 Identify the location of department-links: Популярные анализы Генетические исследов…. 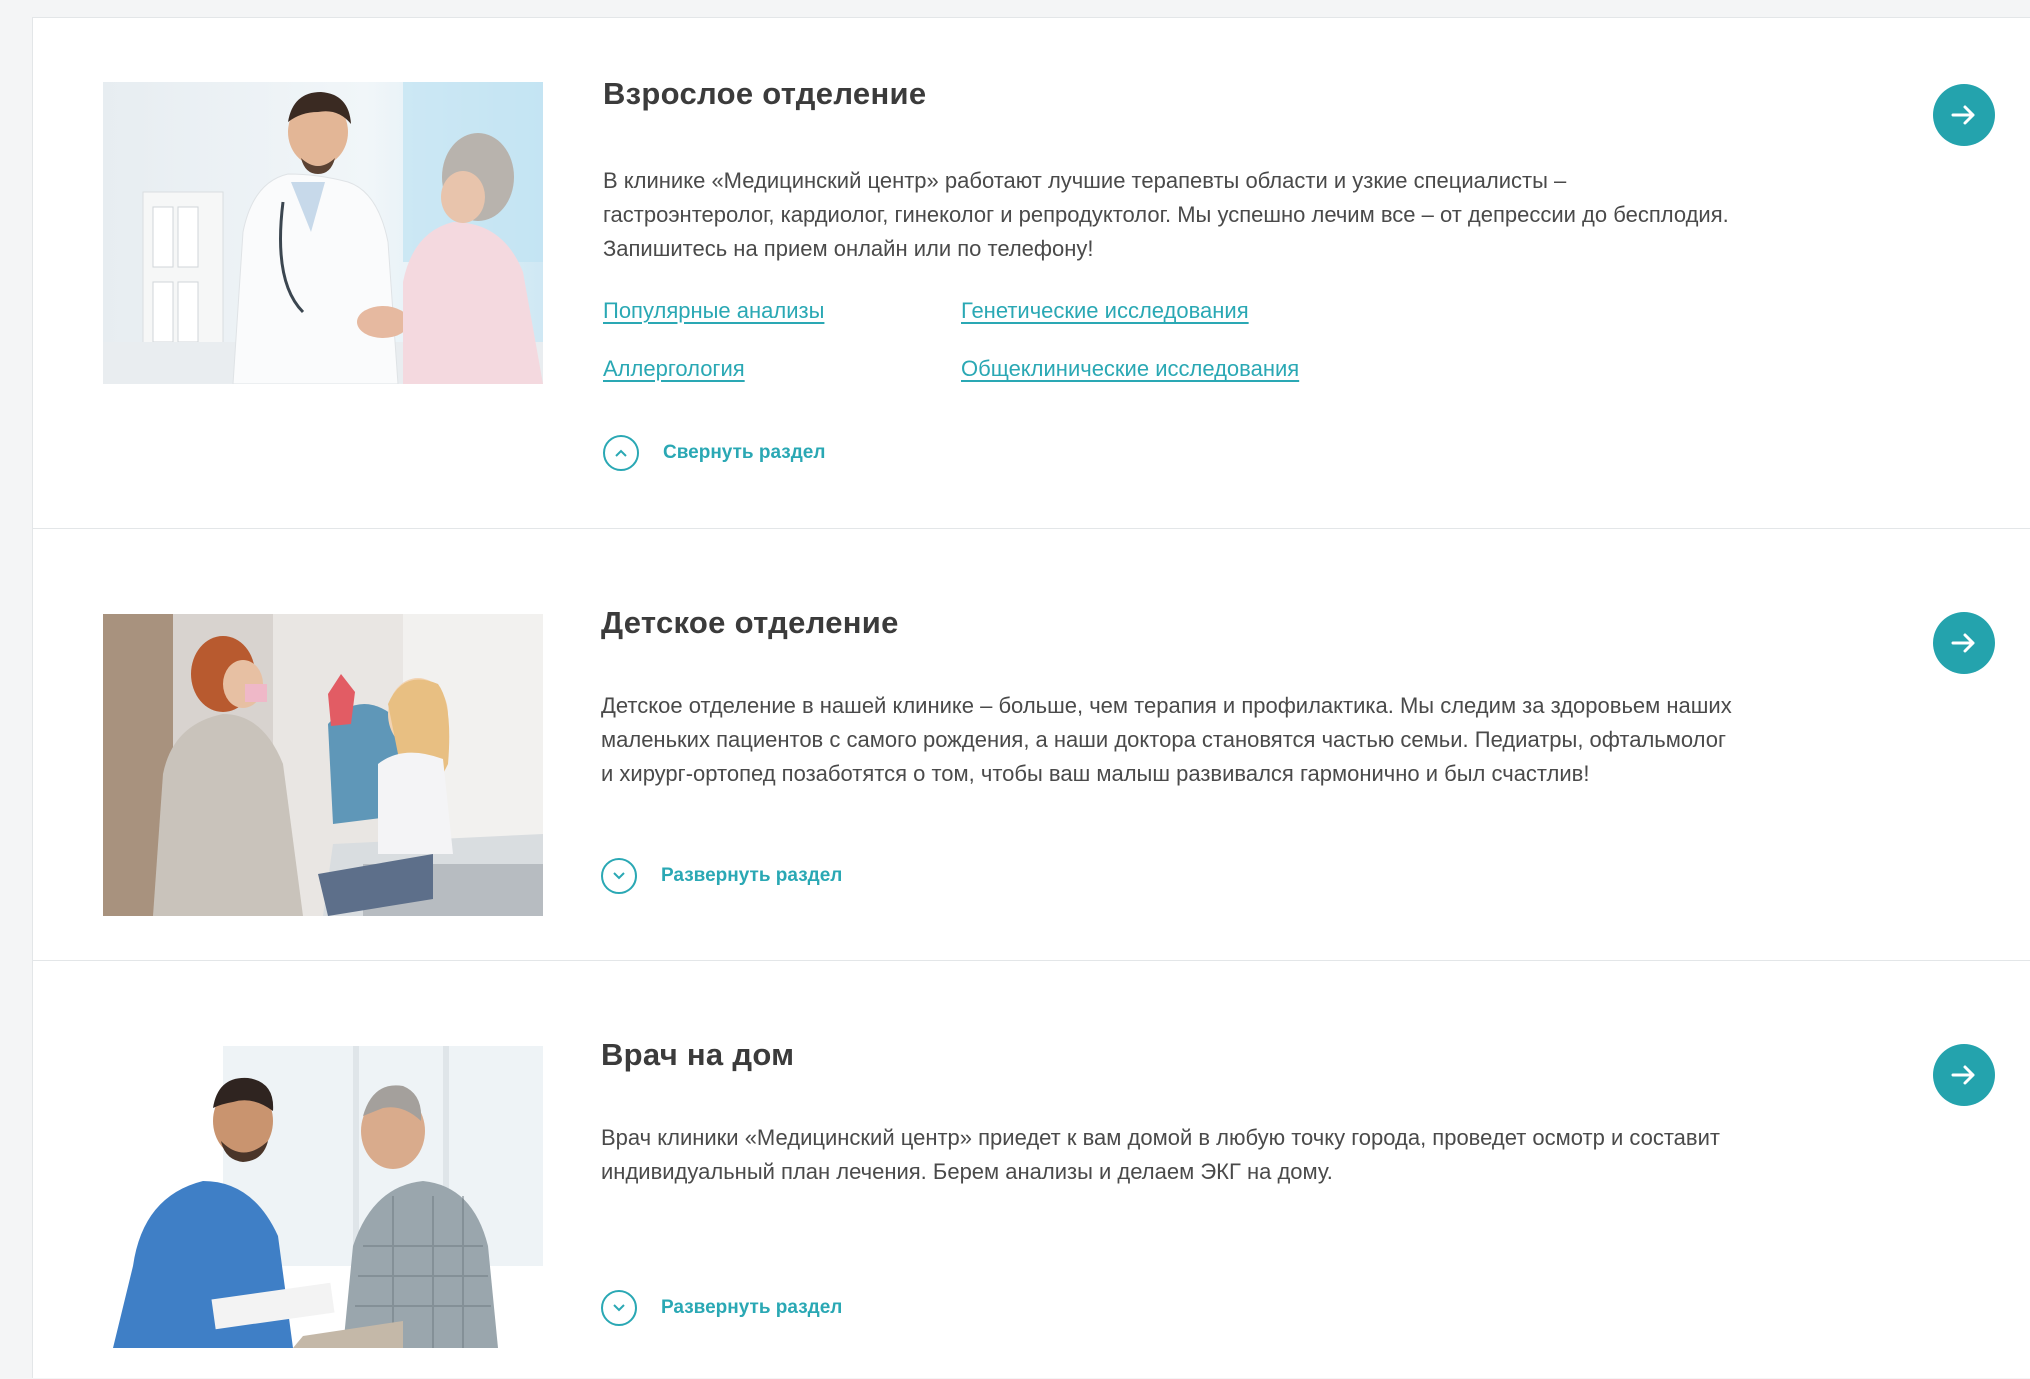
(1053, 343).